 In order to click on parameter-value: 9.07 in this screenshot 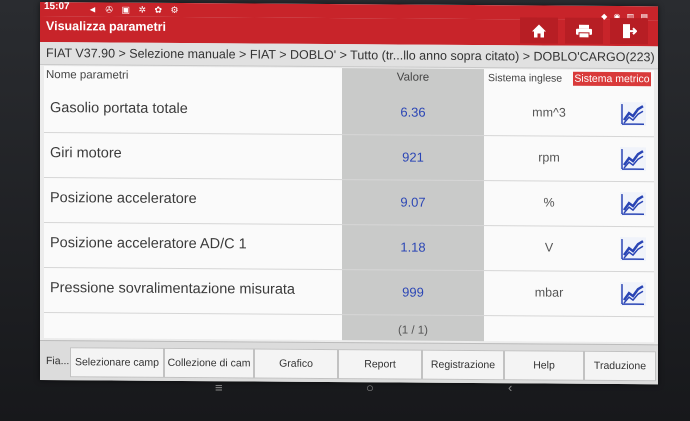, I will do `click(413, 202)`.